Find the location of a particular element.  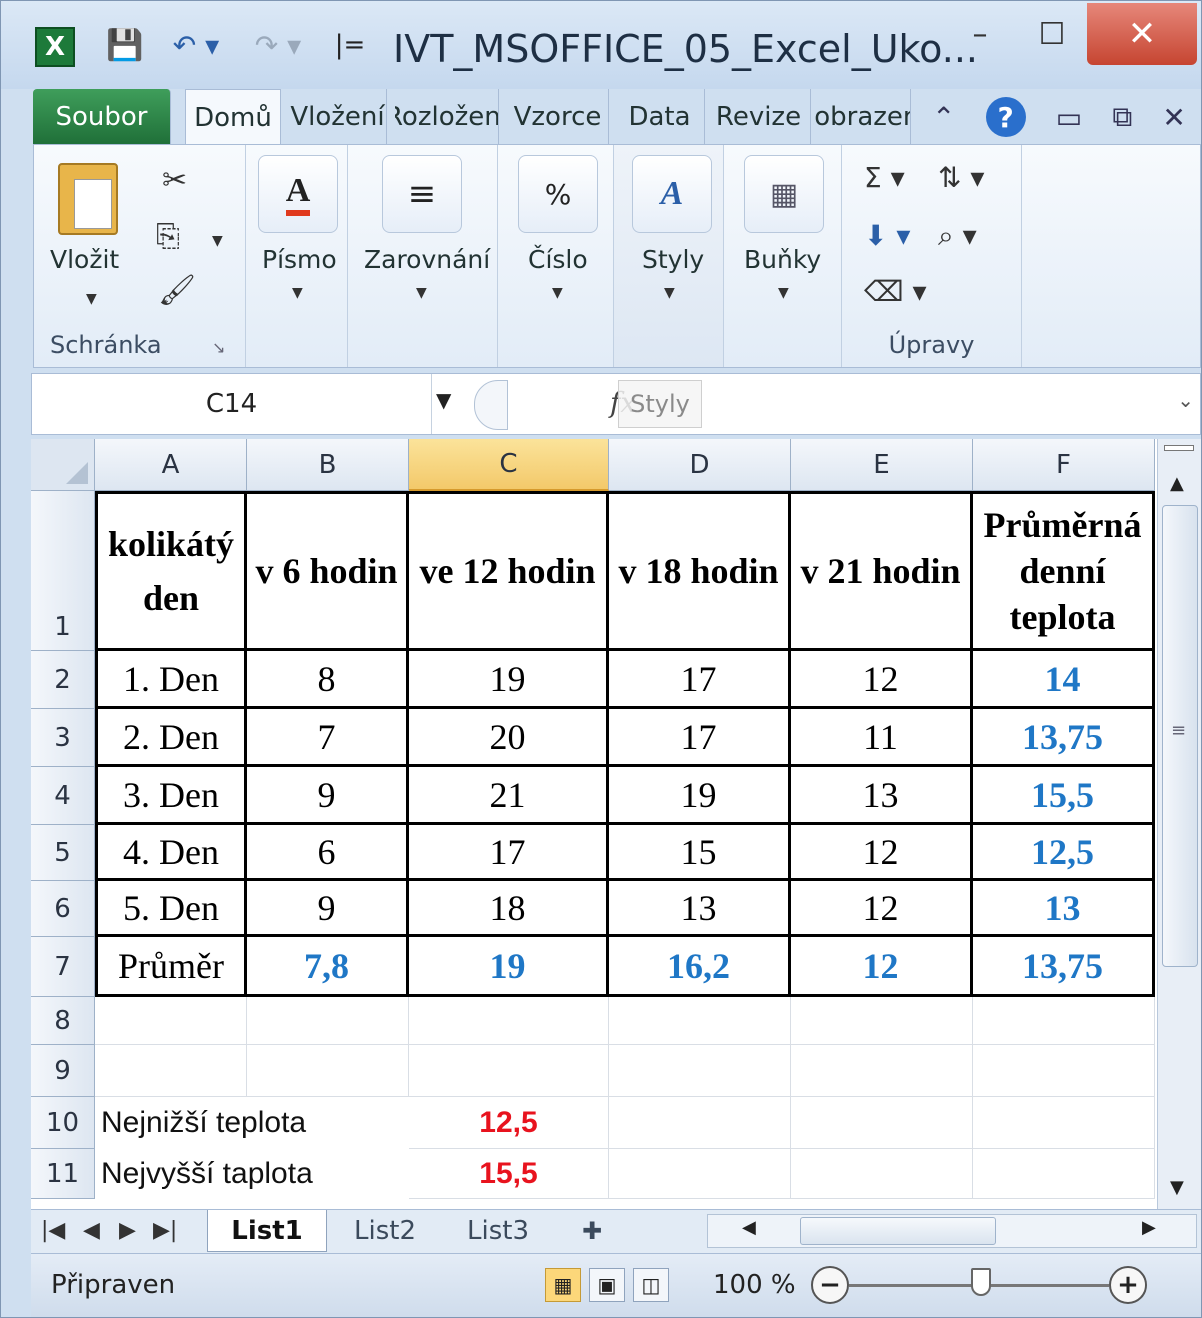

horizontal-scrollbar: ◀ ▶ is located at coordinates (952, 1231).